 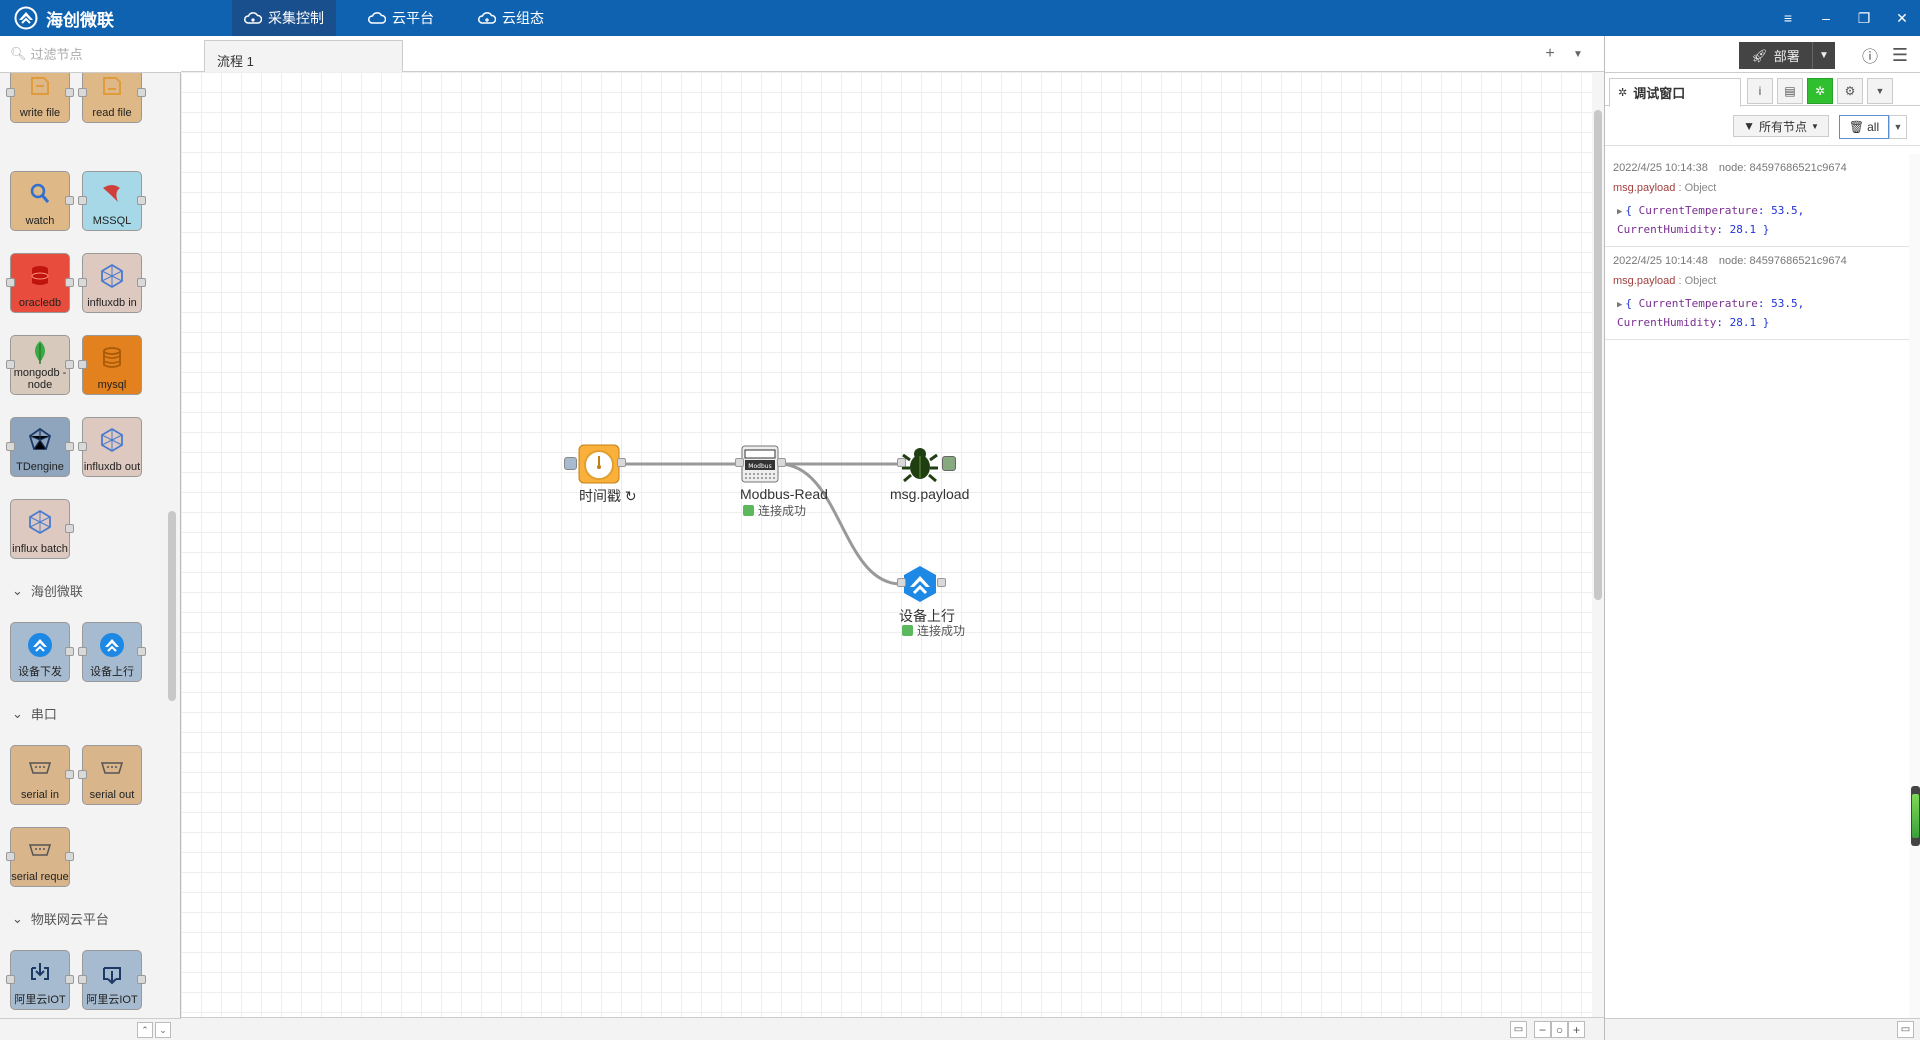 What do you see at coordinates (1781, 126) in the screenshot?
I see `node-filter-select: ▼ 所有节点 ▼` at bounding box center [1781, 126].